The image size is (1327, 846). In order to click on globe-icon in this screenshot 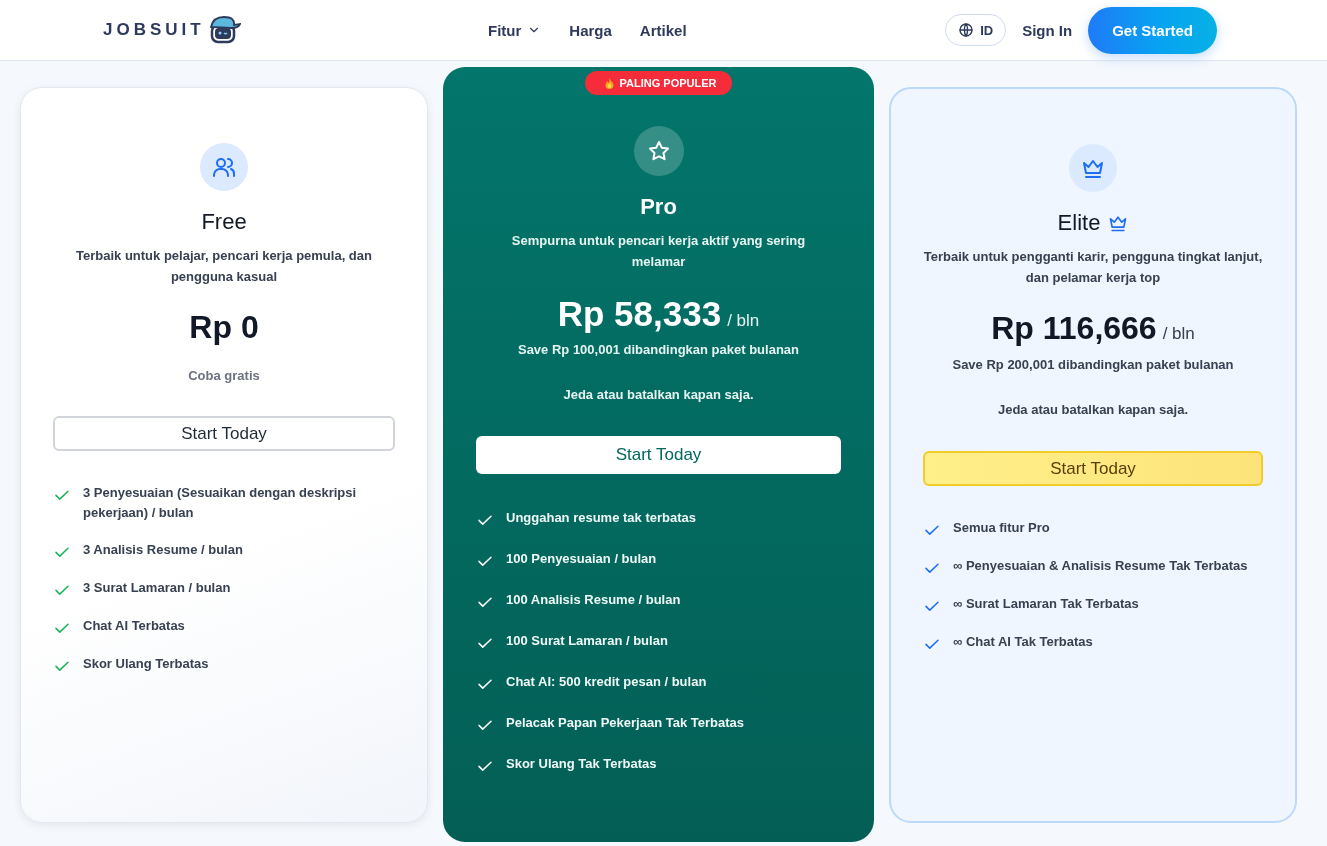, I will do `click(966, 30)`.